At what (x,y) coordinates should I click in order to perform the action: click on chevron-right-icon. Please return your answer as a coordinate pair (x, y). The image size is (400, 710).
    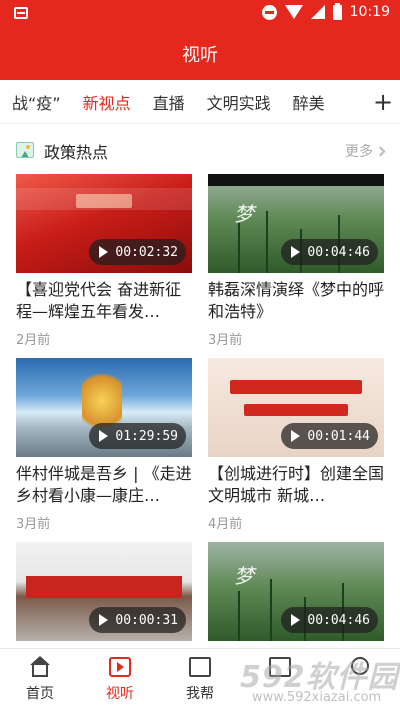
    Looking at the image, I should click on (380, 151).